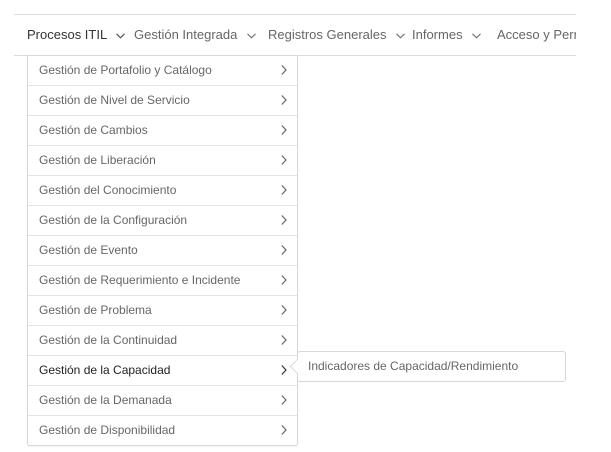 The width and height of the screenshot is (611, 452). I want to click on nav-item-label: Gestión Integrada, so click(186, 34).